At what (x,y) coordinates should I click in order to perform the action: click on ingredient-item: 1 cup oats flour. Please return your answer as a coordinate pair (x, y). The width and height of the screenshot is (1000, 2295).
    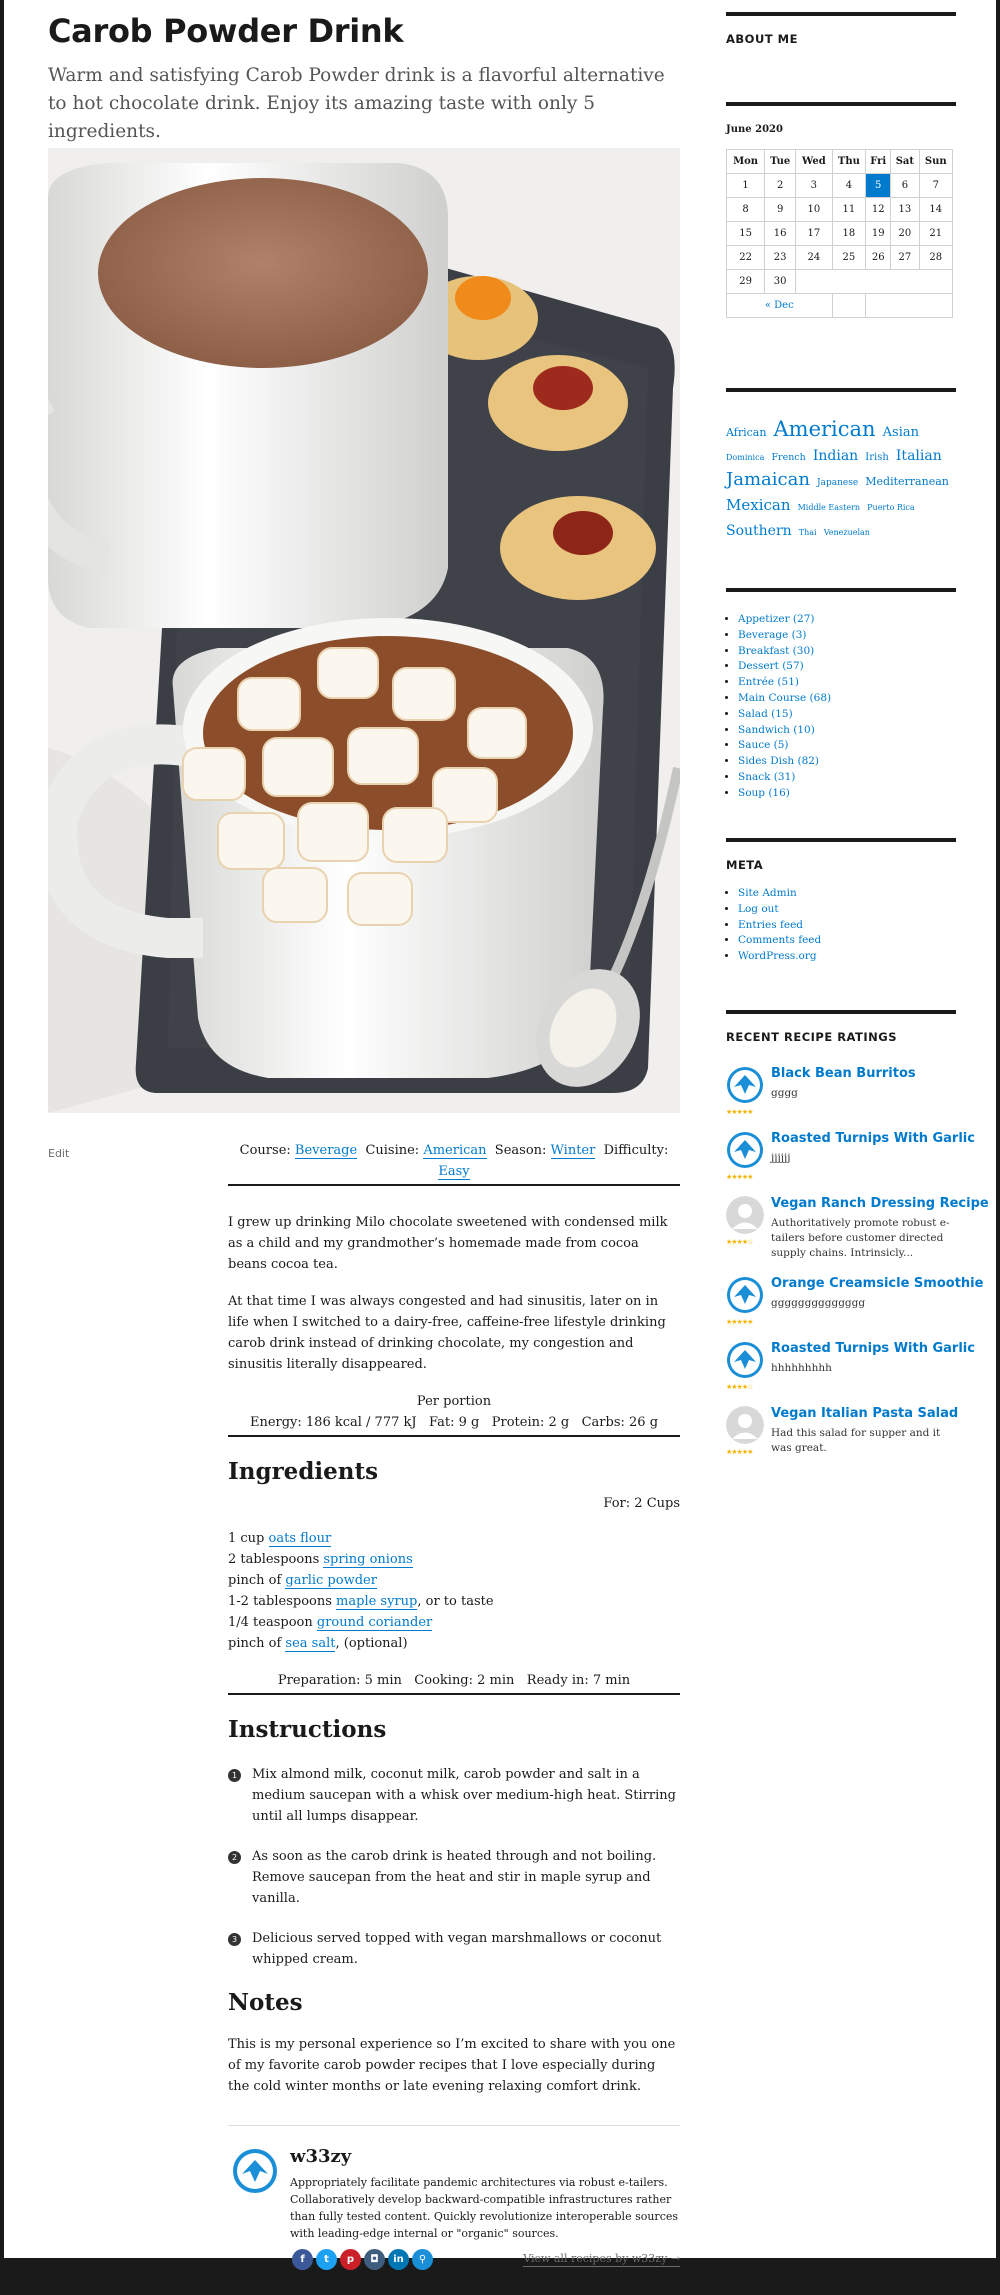
    Looking at the image, I should click on (280, 1539).